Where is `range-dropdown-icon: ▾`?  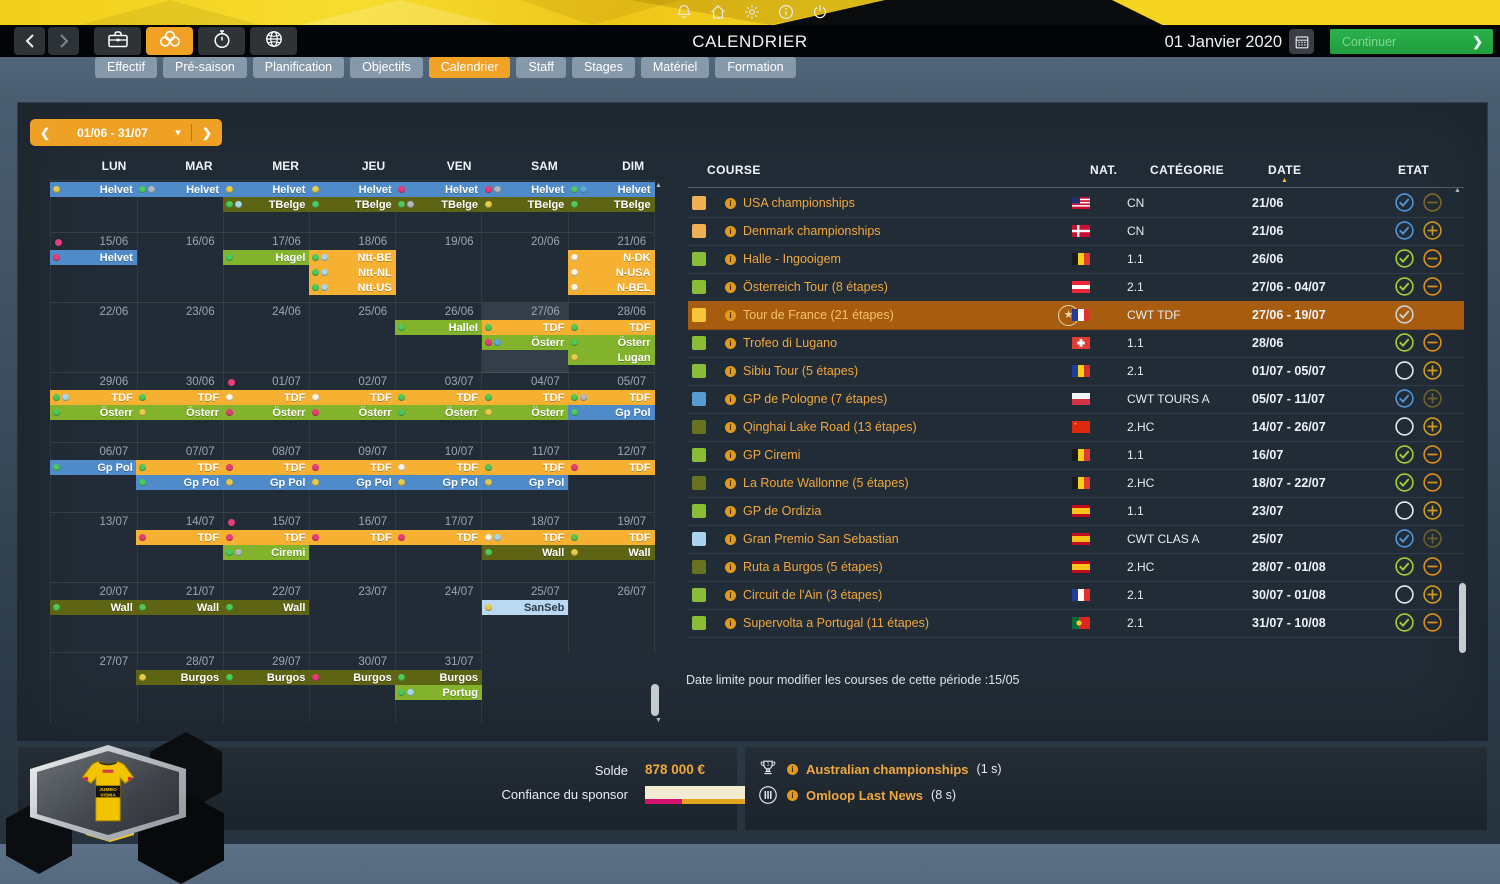
range-dropdown-icon: ▾ is located at coordinates (178, 132).